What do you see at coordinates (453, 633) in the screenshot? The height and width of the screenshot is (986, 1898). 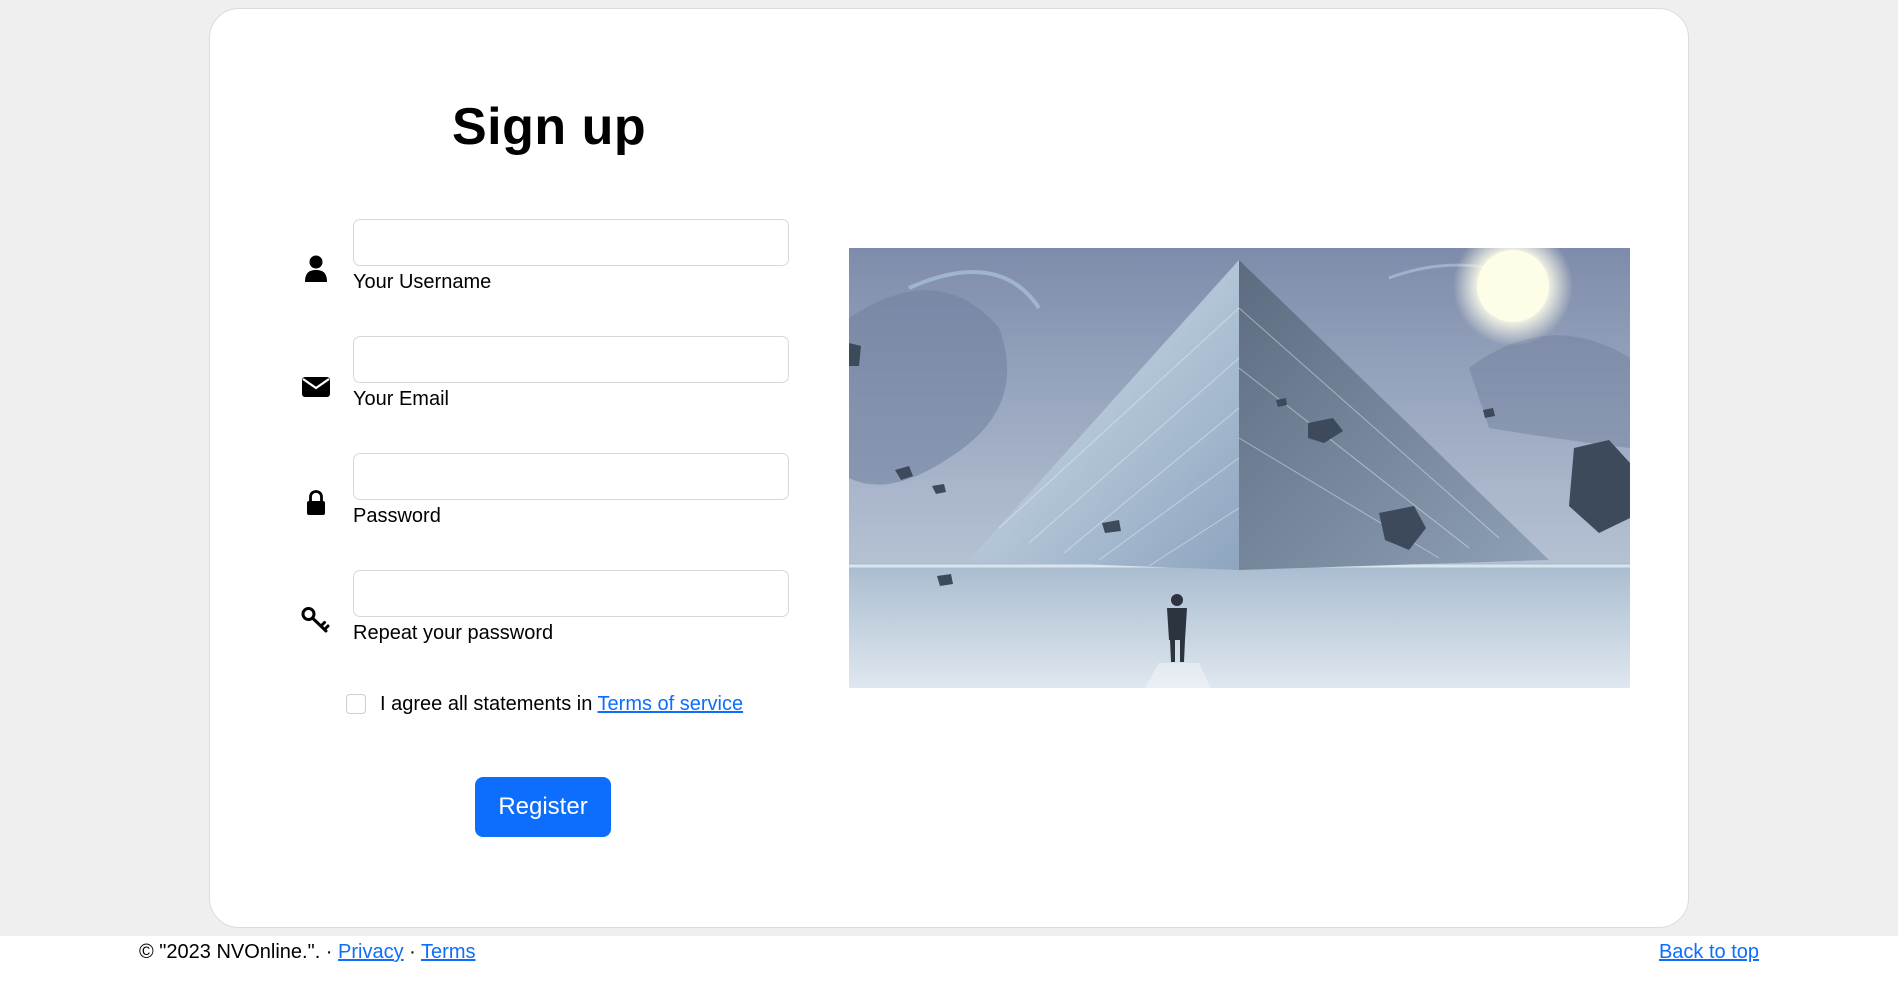 I see `repeat-password-label: Repeat your password` at bounding box center [453, 633].